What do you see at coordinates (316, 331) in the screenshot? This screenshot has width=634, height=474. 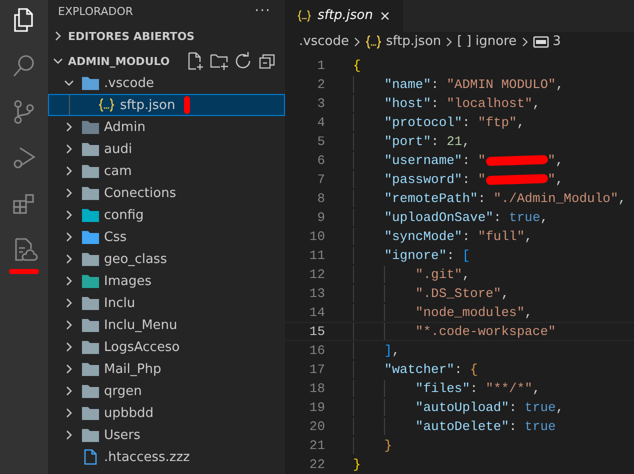 I see `line-number: 15` at bounding box center [316, 331].